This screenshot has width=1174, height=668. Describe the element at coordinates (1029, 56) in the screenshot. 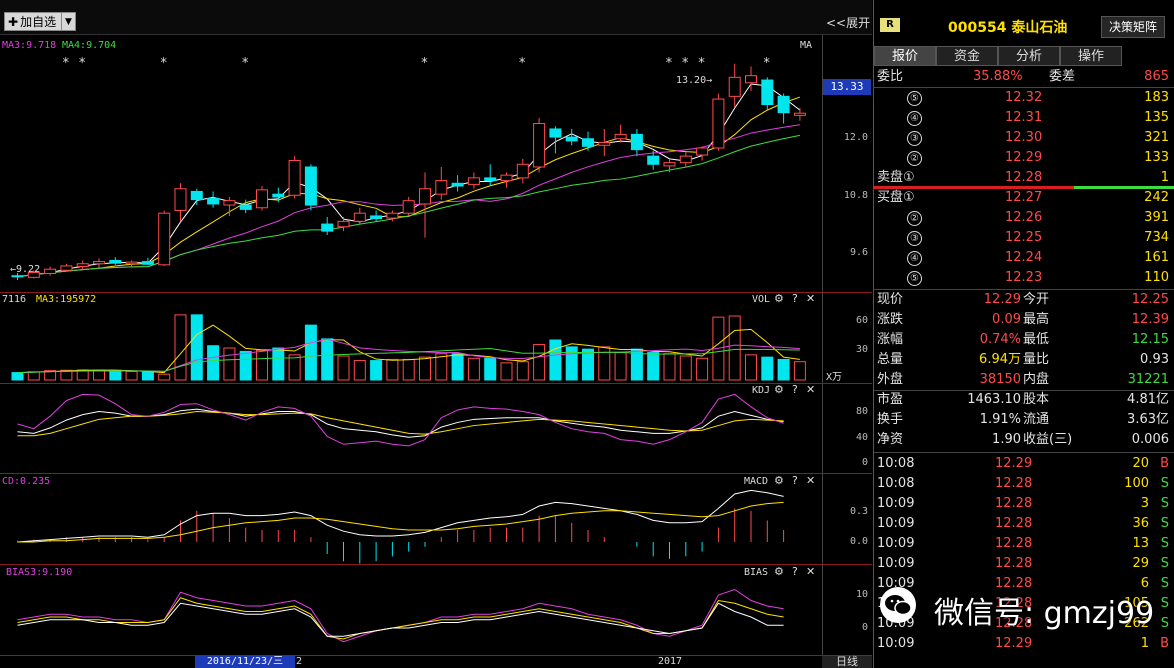

I see `tab-analysis: 分析` at that location.